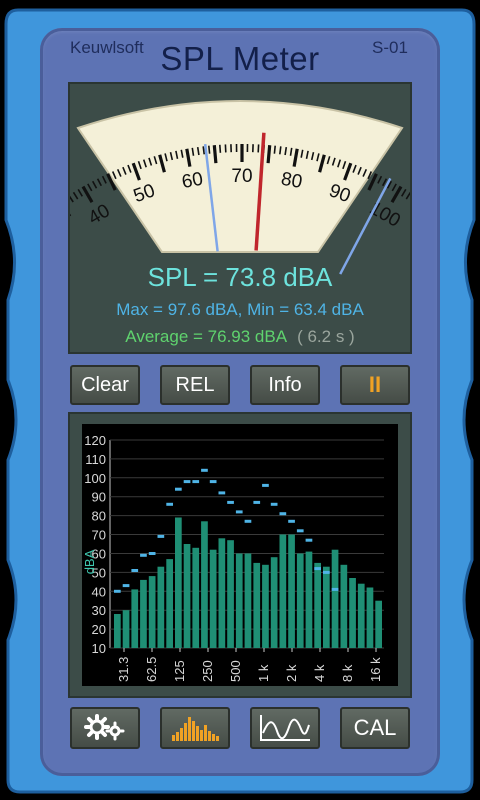 The width and height of the screenshot is (480, 800). What do you see at coordinates (192, 181) in the screenshot?
I see `gauge-scale-label: 60` at bounding box center [192, 181].